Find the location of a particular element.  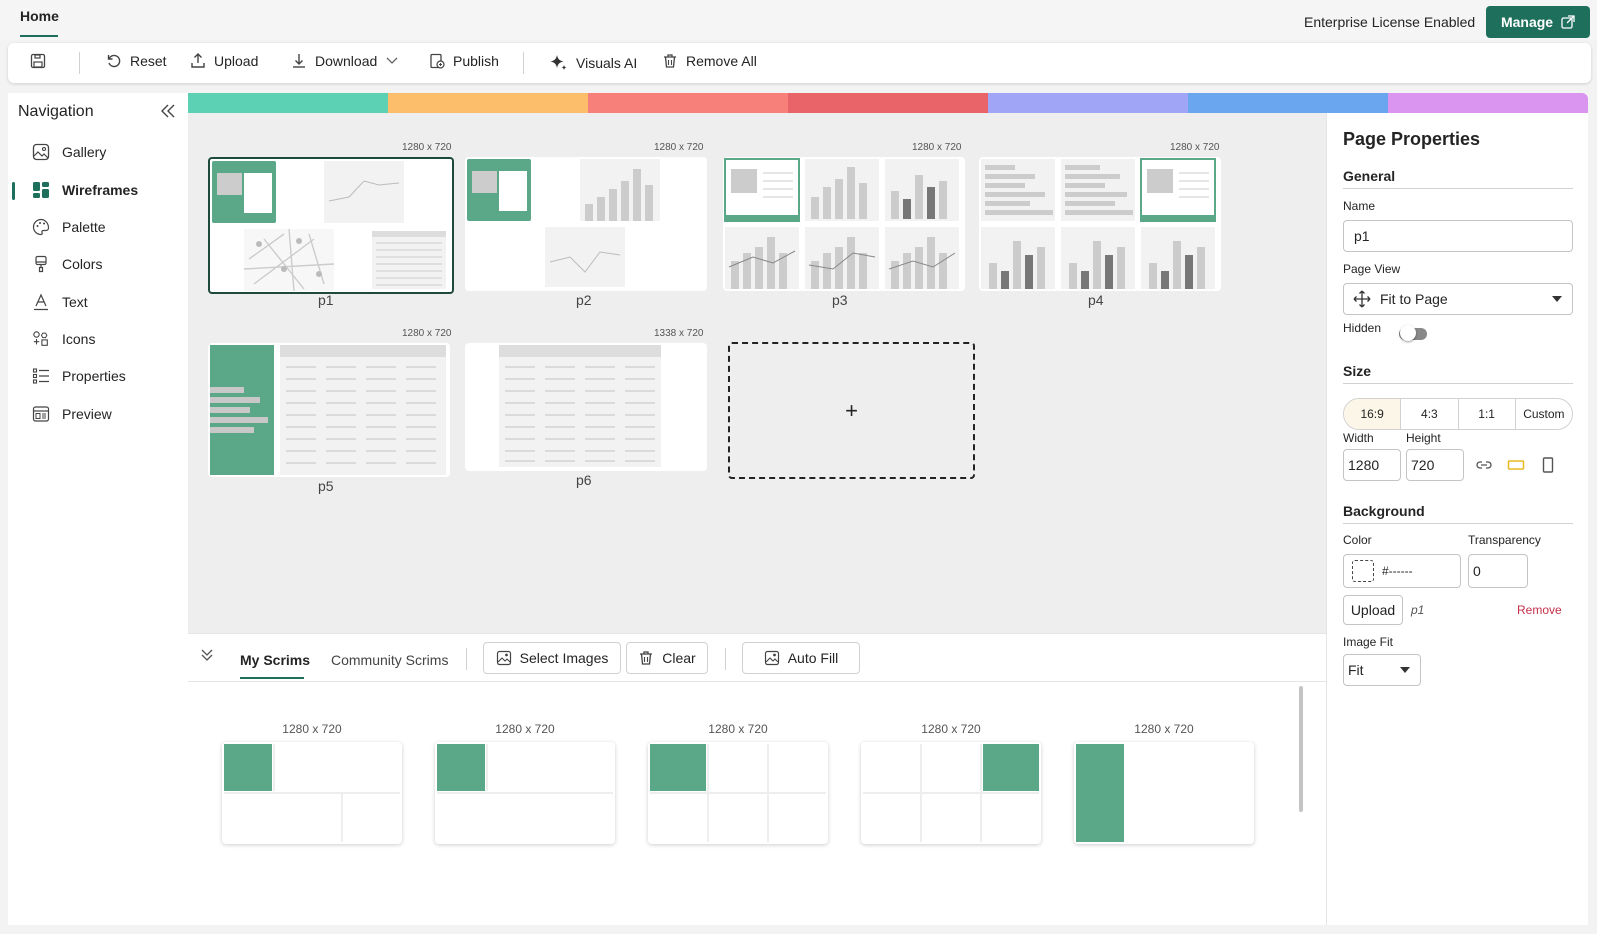

auto-fill-button: Auto Fill is located at coordinates (801, 658).